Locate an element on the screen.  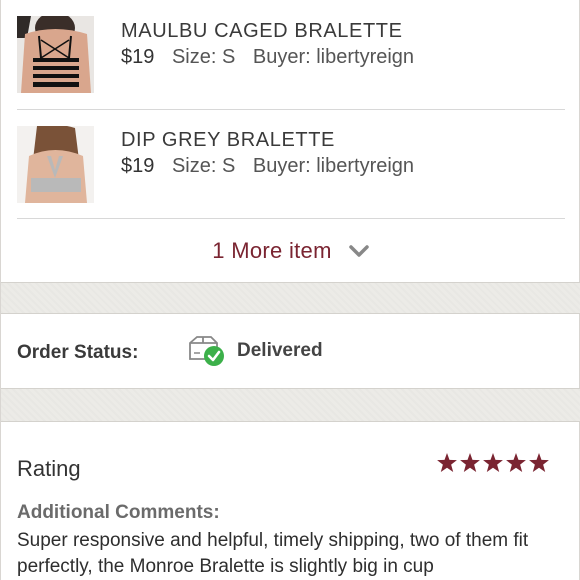
order-status-row: Order Status: Delivered is located at coordinates (290, 351).